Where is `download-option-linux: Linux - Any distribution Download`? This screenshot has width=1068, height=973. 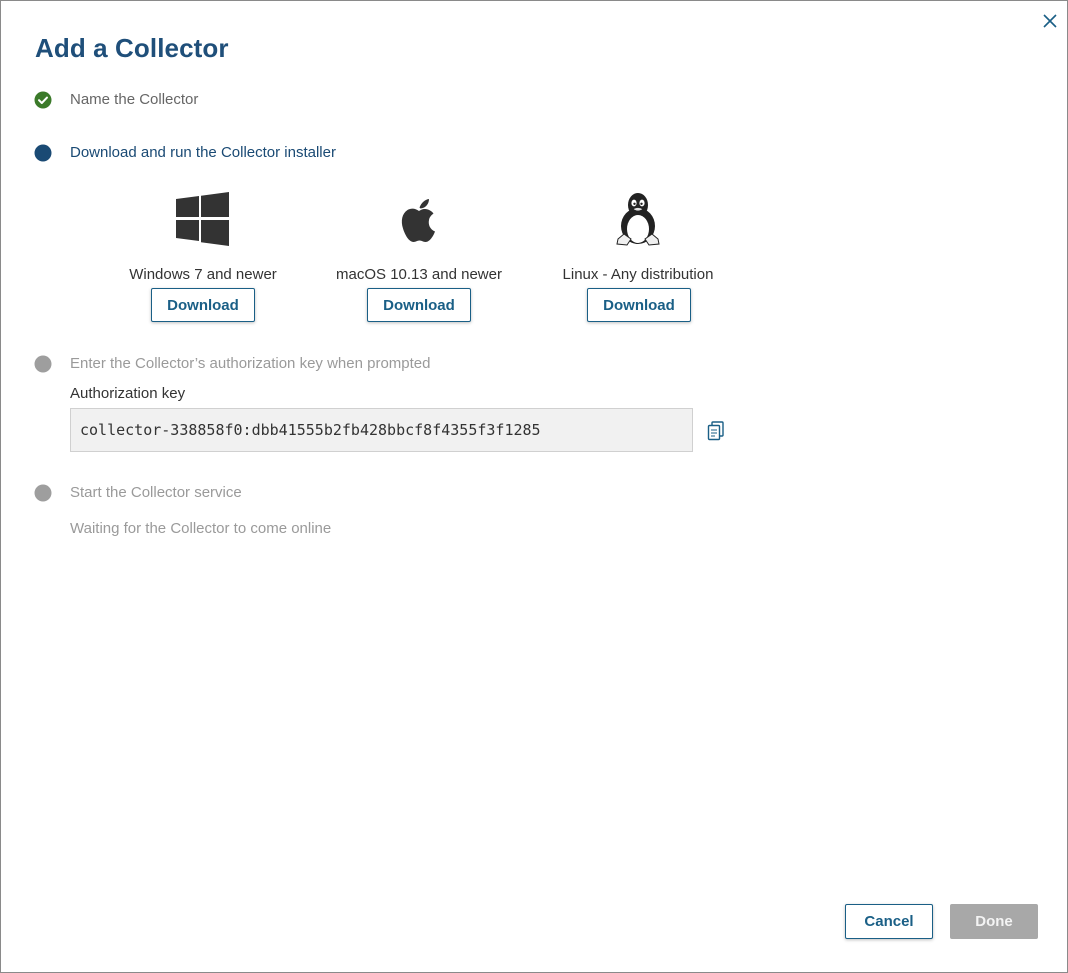 download-option-linux: Linux - Any distribution Download is located at coordinates (638, 257).